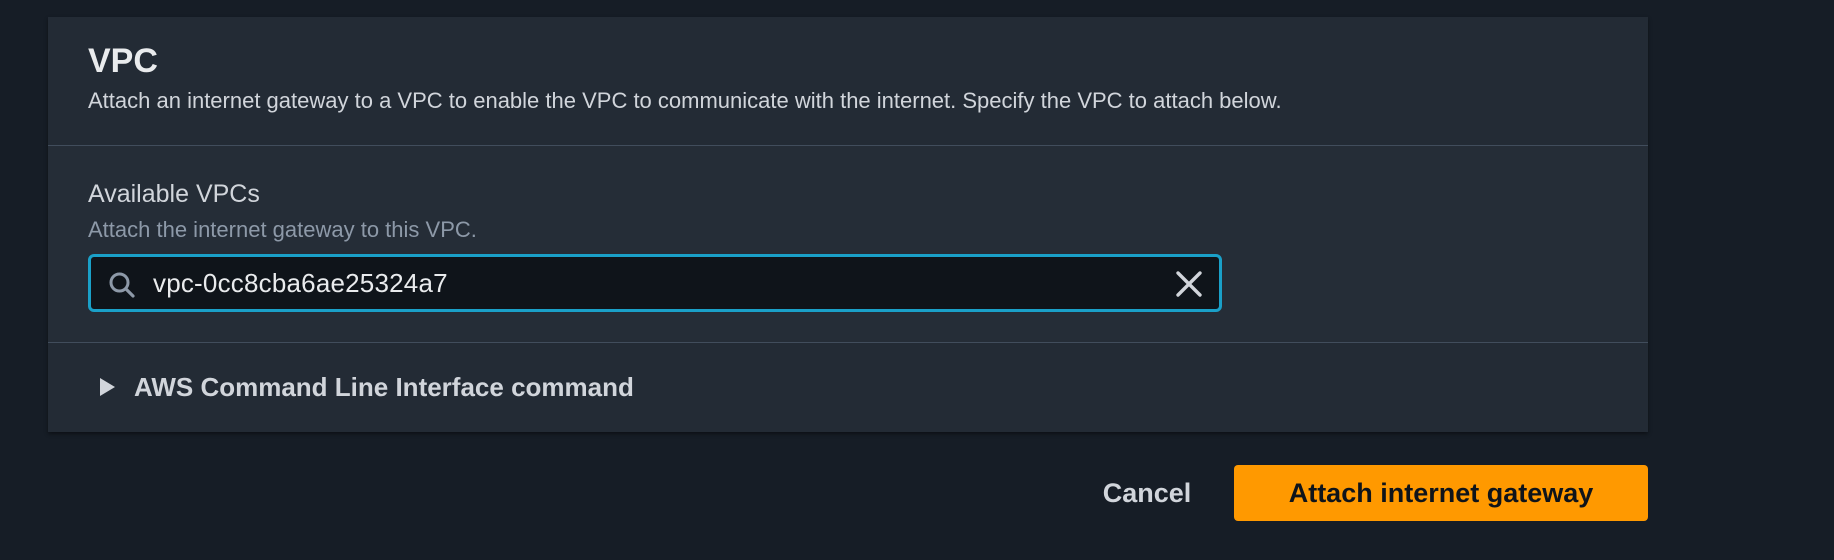 This screenshot has height=560, width=1834. Describe the element at coordinates (655, 283) in the screenshot. I see `vpc-search-input: vpc-0cc8cba6ae25324a7` at that location.